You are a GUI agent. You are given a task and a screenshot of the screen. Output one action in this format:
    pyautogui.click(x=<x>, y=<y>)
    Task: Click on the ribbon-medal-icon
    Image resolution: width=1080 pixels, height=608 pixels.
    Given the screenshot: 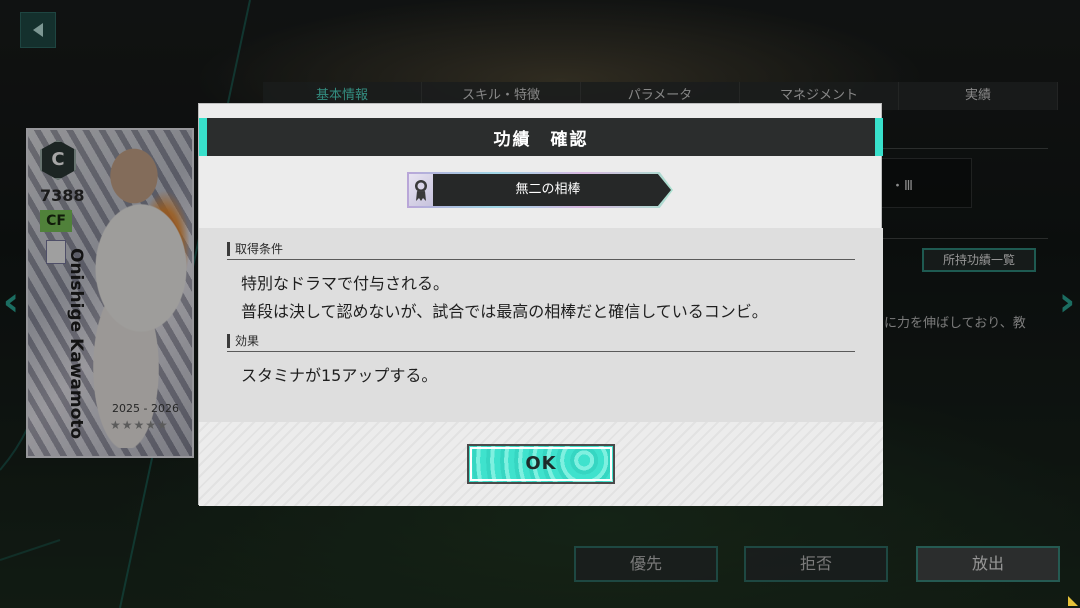 What is the action you would take?
    pyautogui.click(x=421, y=190)
    